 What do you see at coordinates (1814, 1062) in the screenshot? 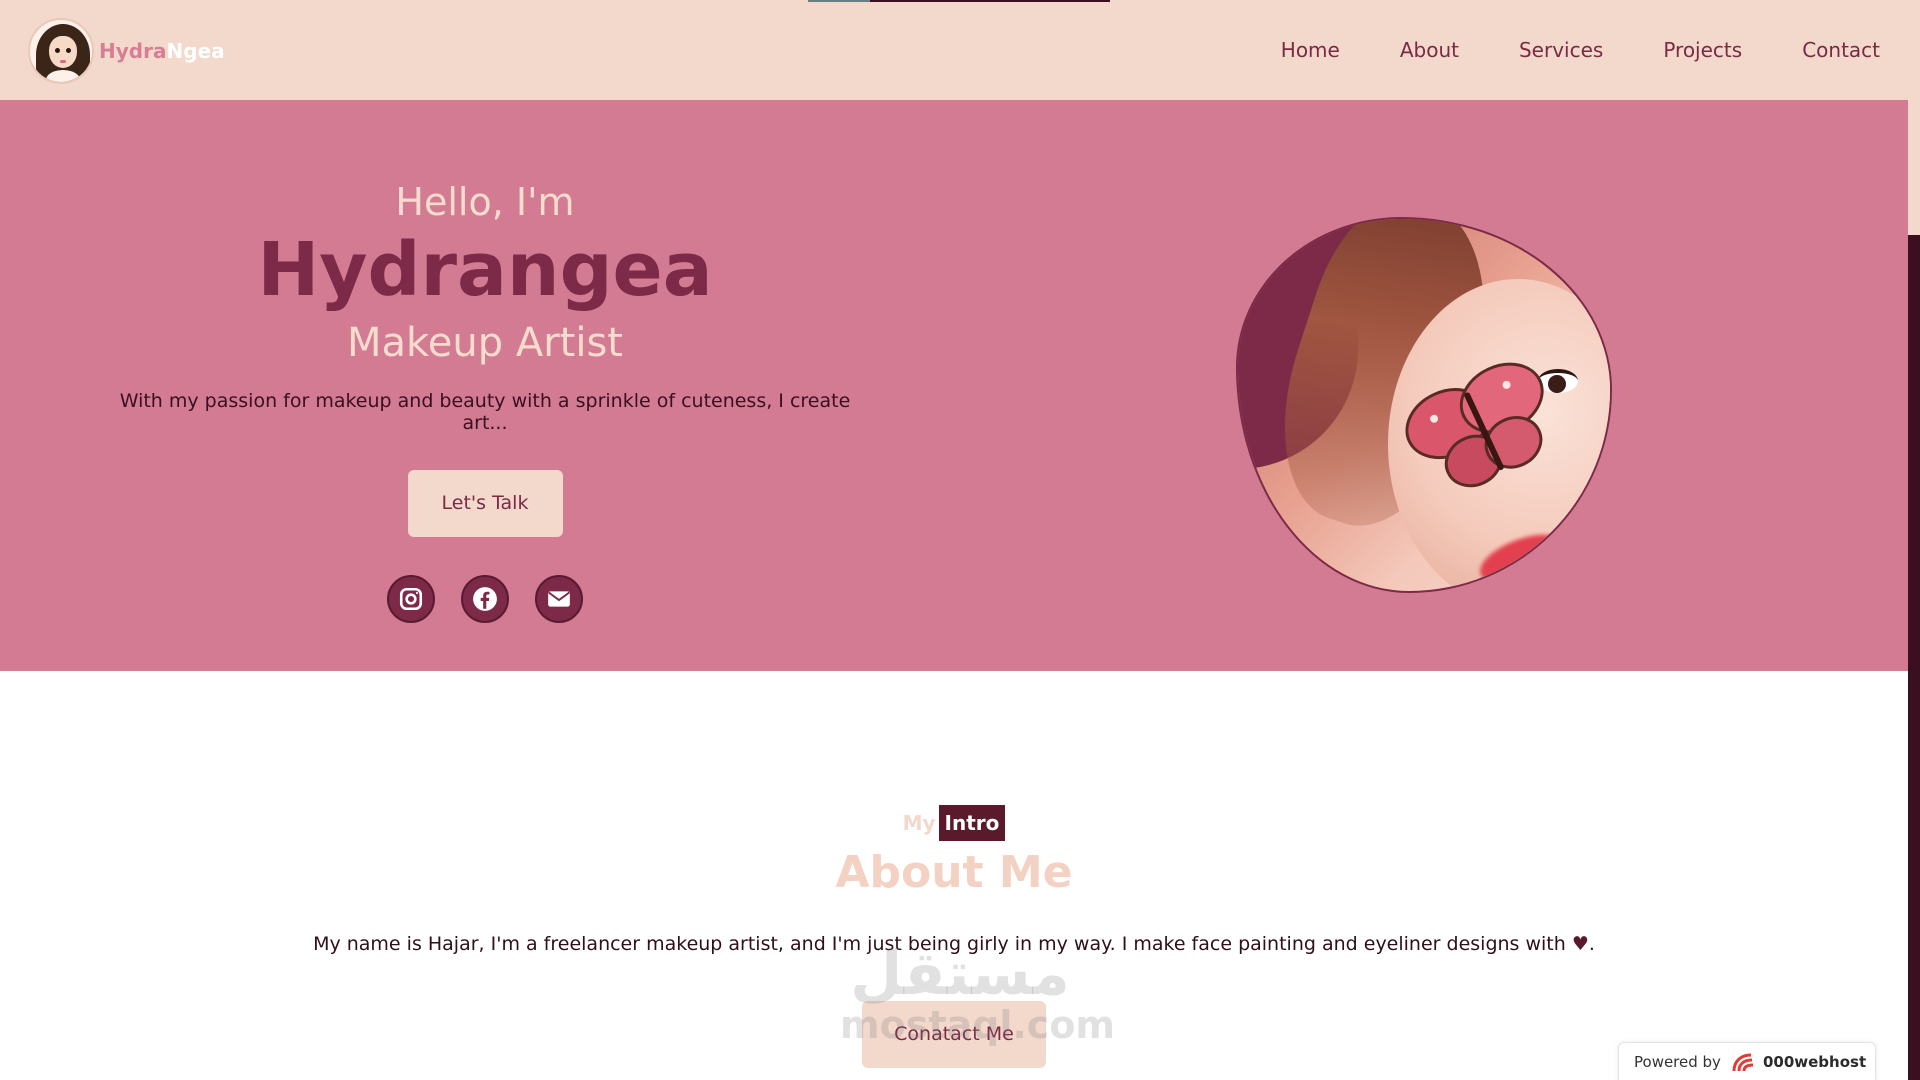
I see `powered-by-name: 000webhost` at bounding box center [1814, 1062].